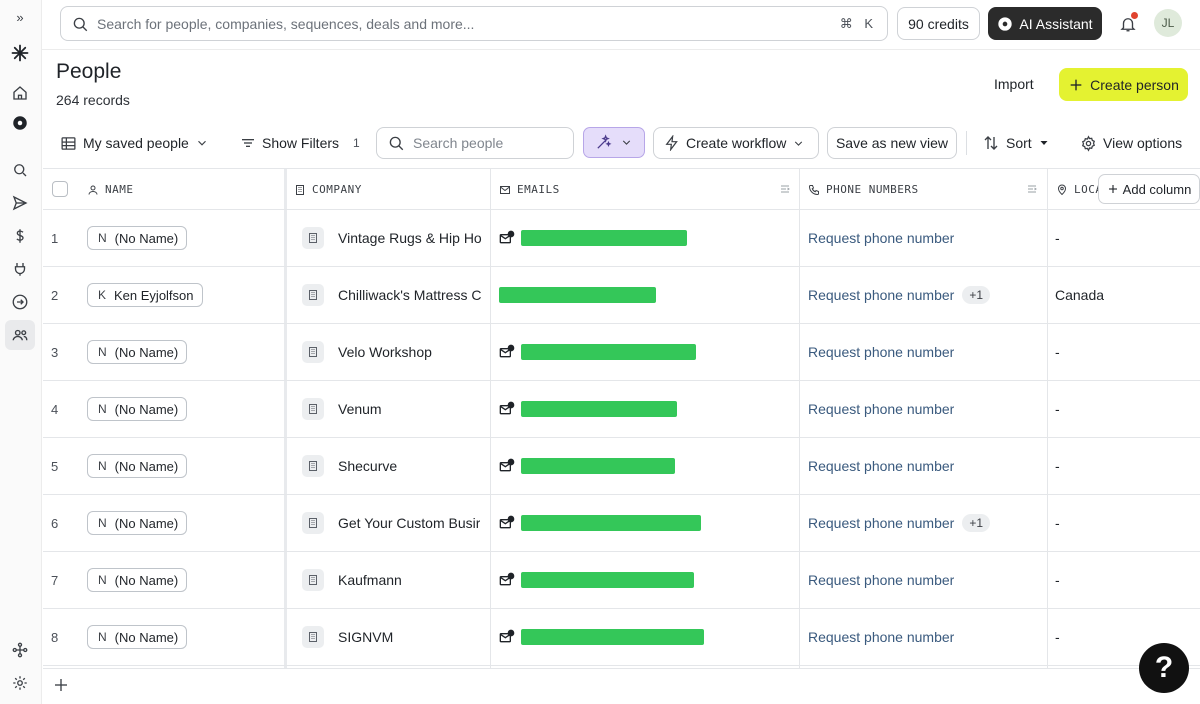 Image resolution: width=1200 pixels, height=704 pixels. Describe the element at coordinates (110, 189) in the screenshot. I see `column-header-name: NAME` at that location.